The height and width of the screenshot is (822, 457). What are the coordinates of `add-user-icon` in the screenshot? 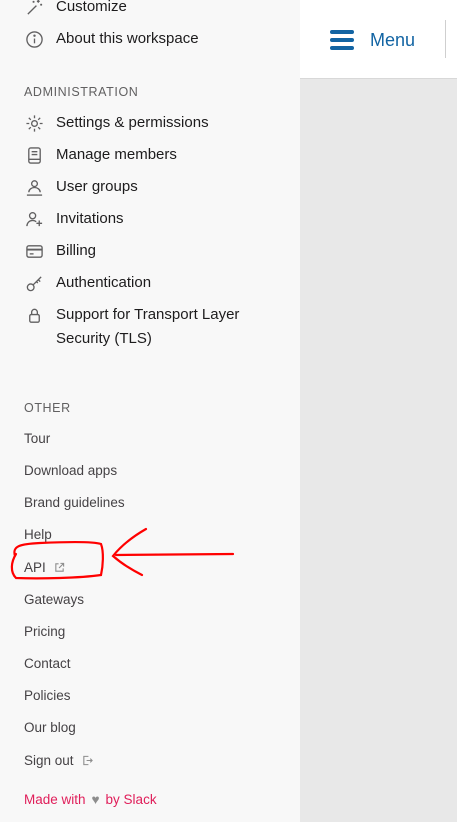 It's located at (34, 219).